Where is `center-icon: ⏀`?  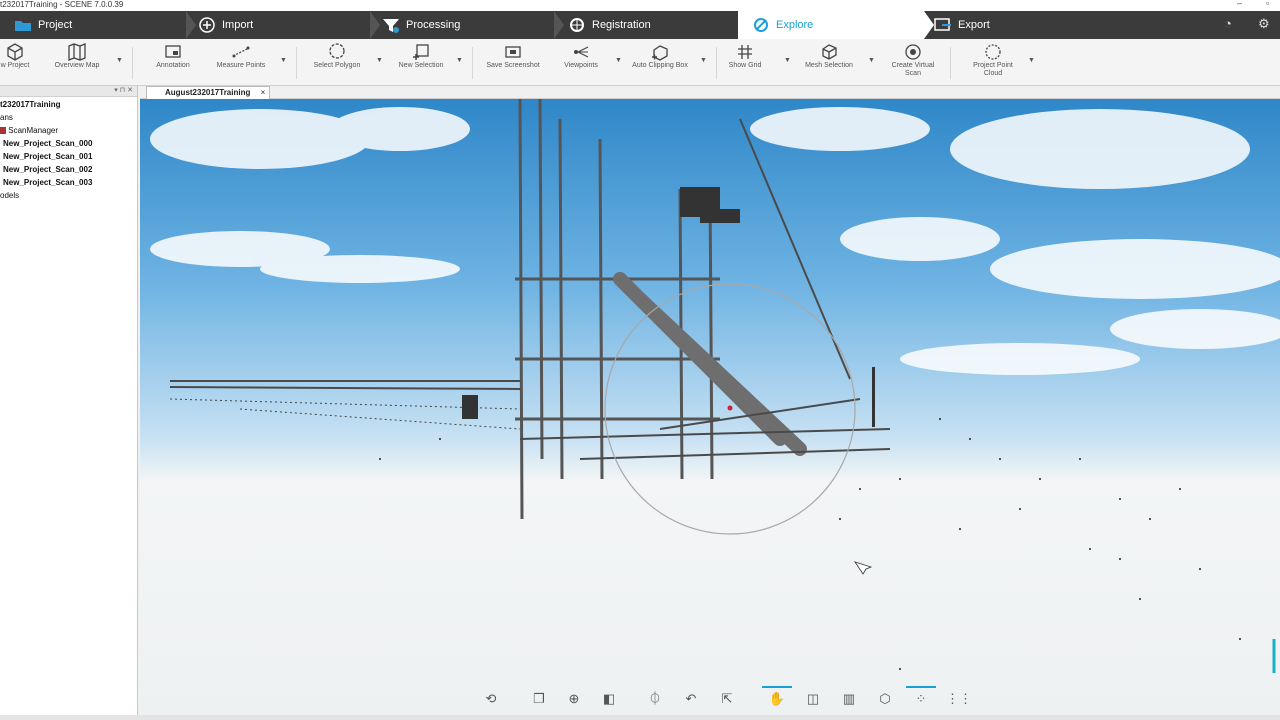
center-icon: ⏀ is located at coordinates (655, 699).